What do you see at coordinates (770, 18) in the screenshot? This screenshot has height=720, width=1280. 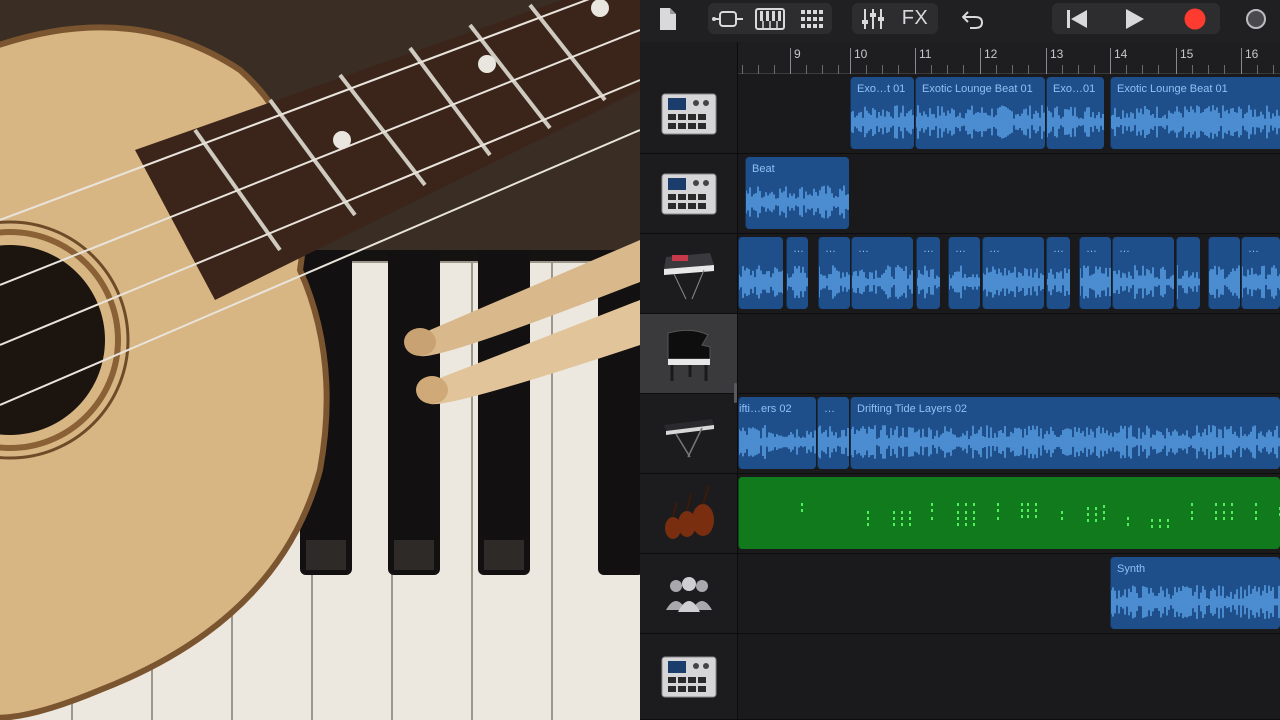 I see `keyboard-icon` at bounding box center [770, 18].